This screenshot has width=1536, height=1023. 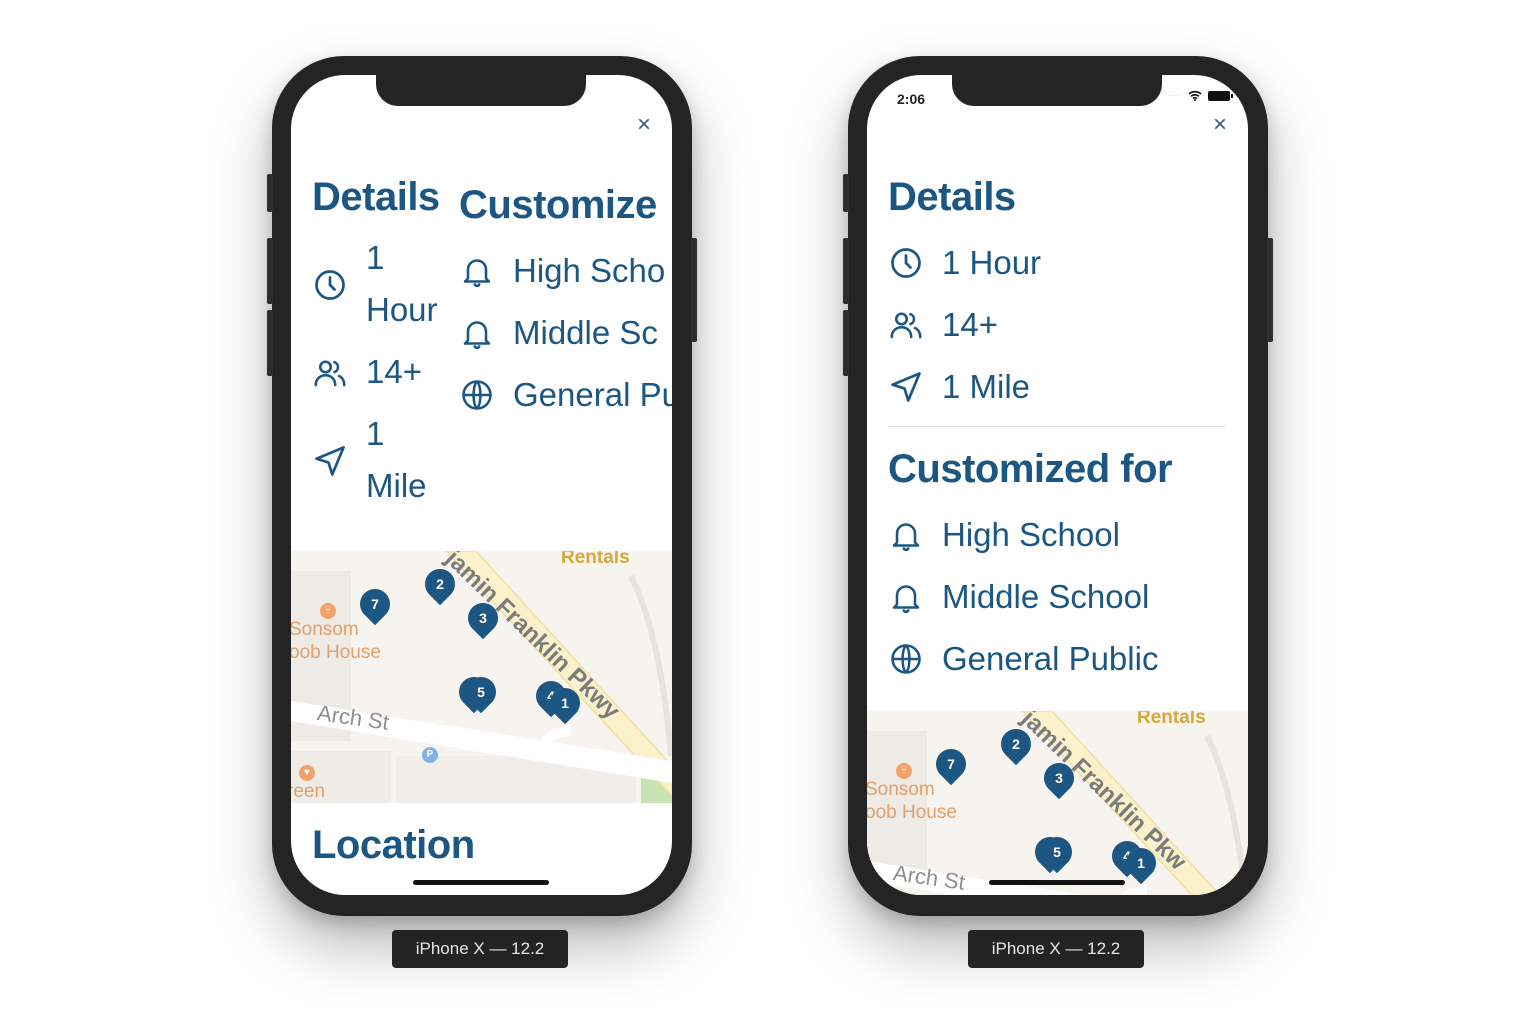 What do you see at coordinates (402, 309) in the screenshot?
I see `detail-duration-line2: Hour` at bounding box center [402, 309].